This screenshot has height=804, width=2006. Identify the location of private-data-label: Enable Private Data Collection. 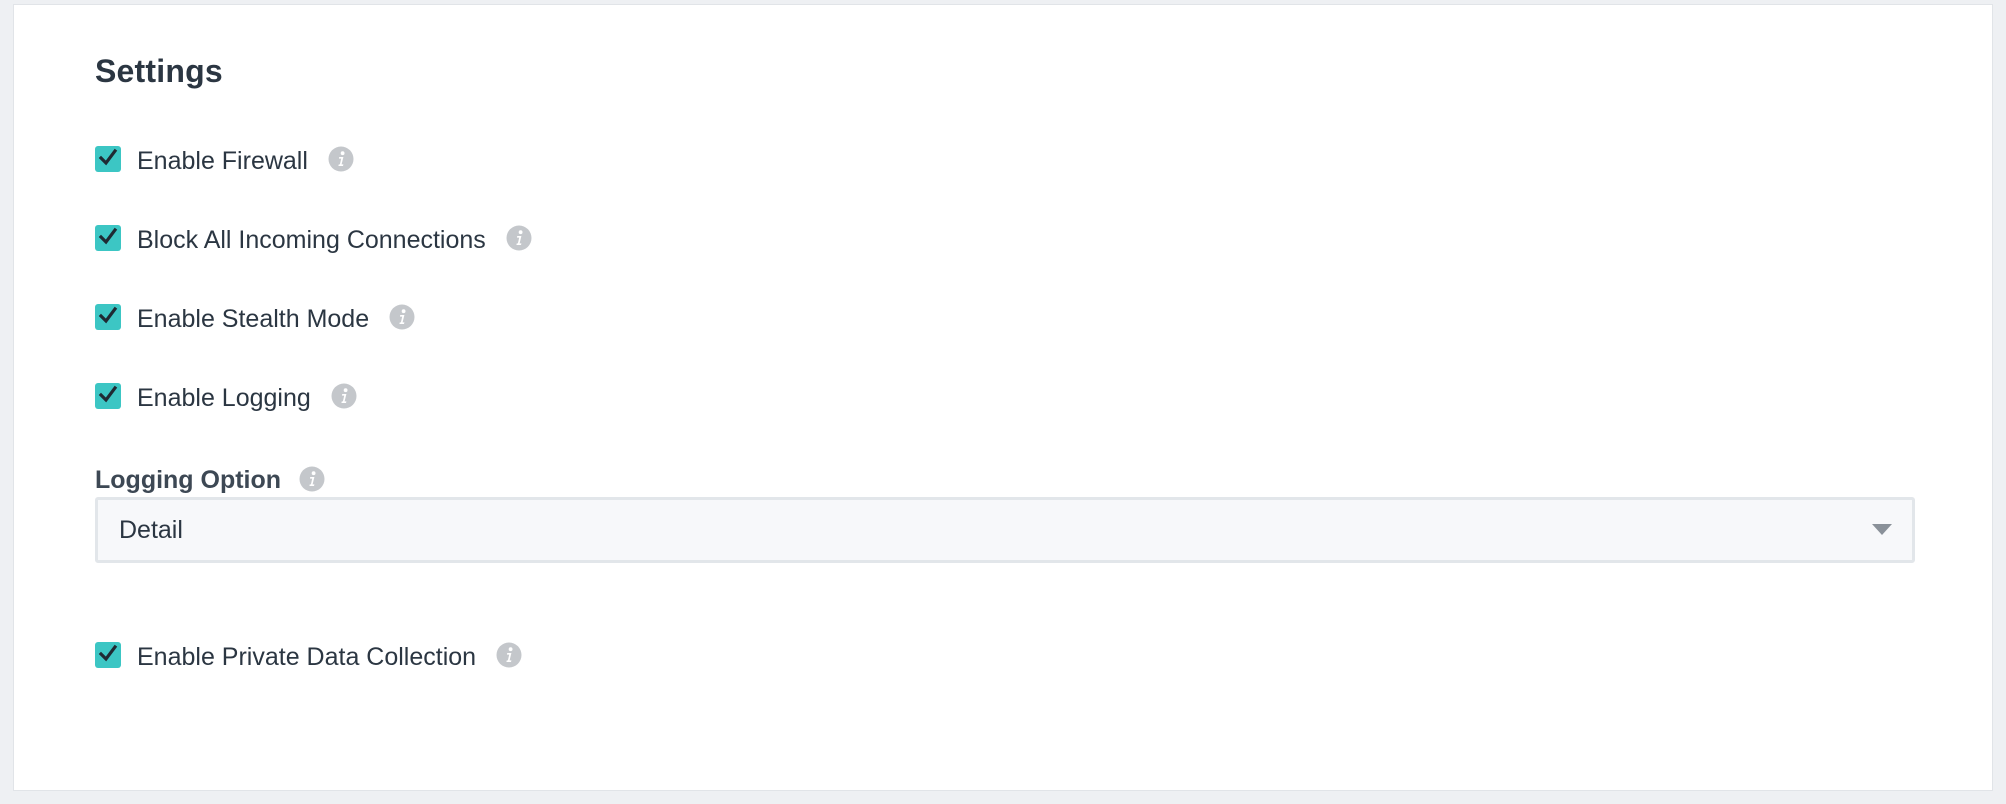
(306, 657).